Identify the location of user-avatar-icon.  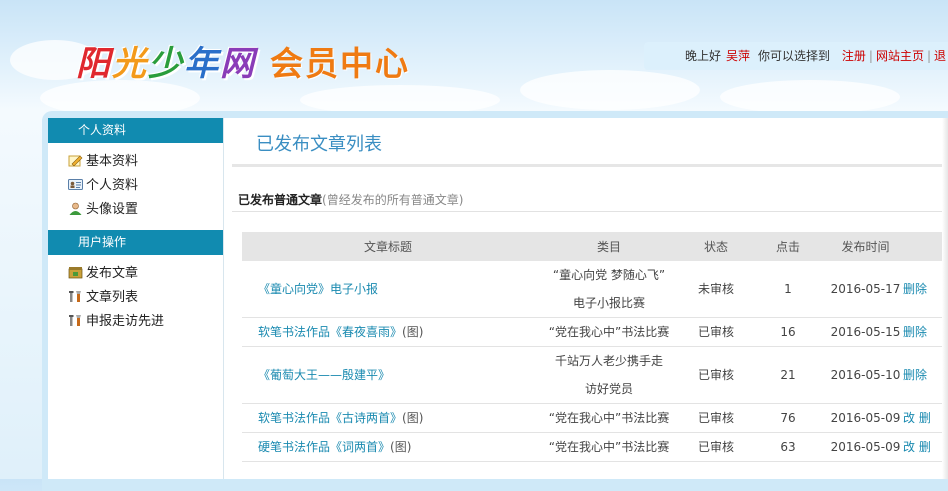
(75, 207).